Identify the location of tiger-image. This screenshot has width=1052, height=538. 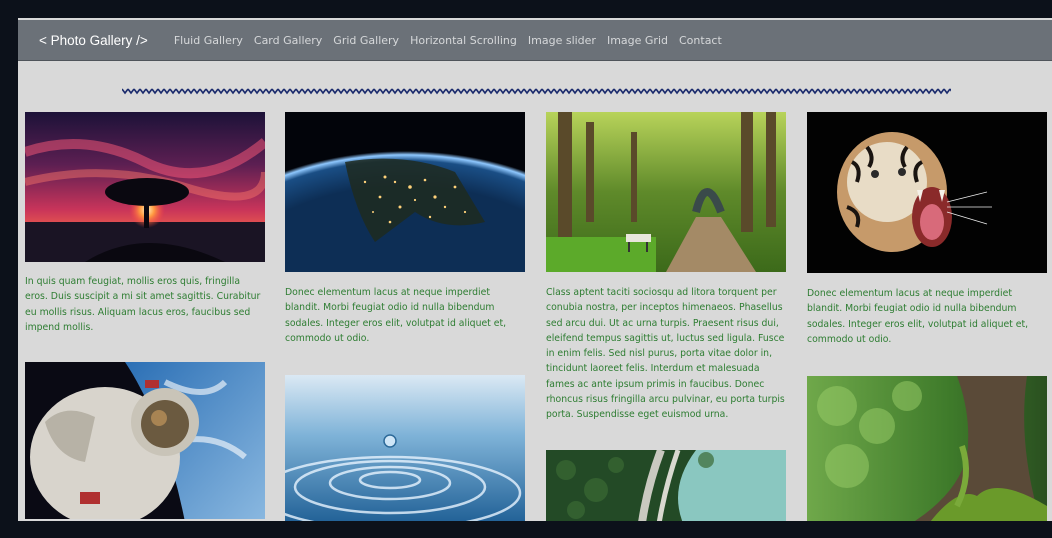
(927, 192).